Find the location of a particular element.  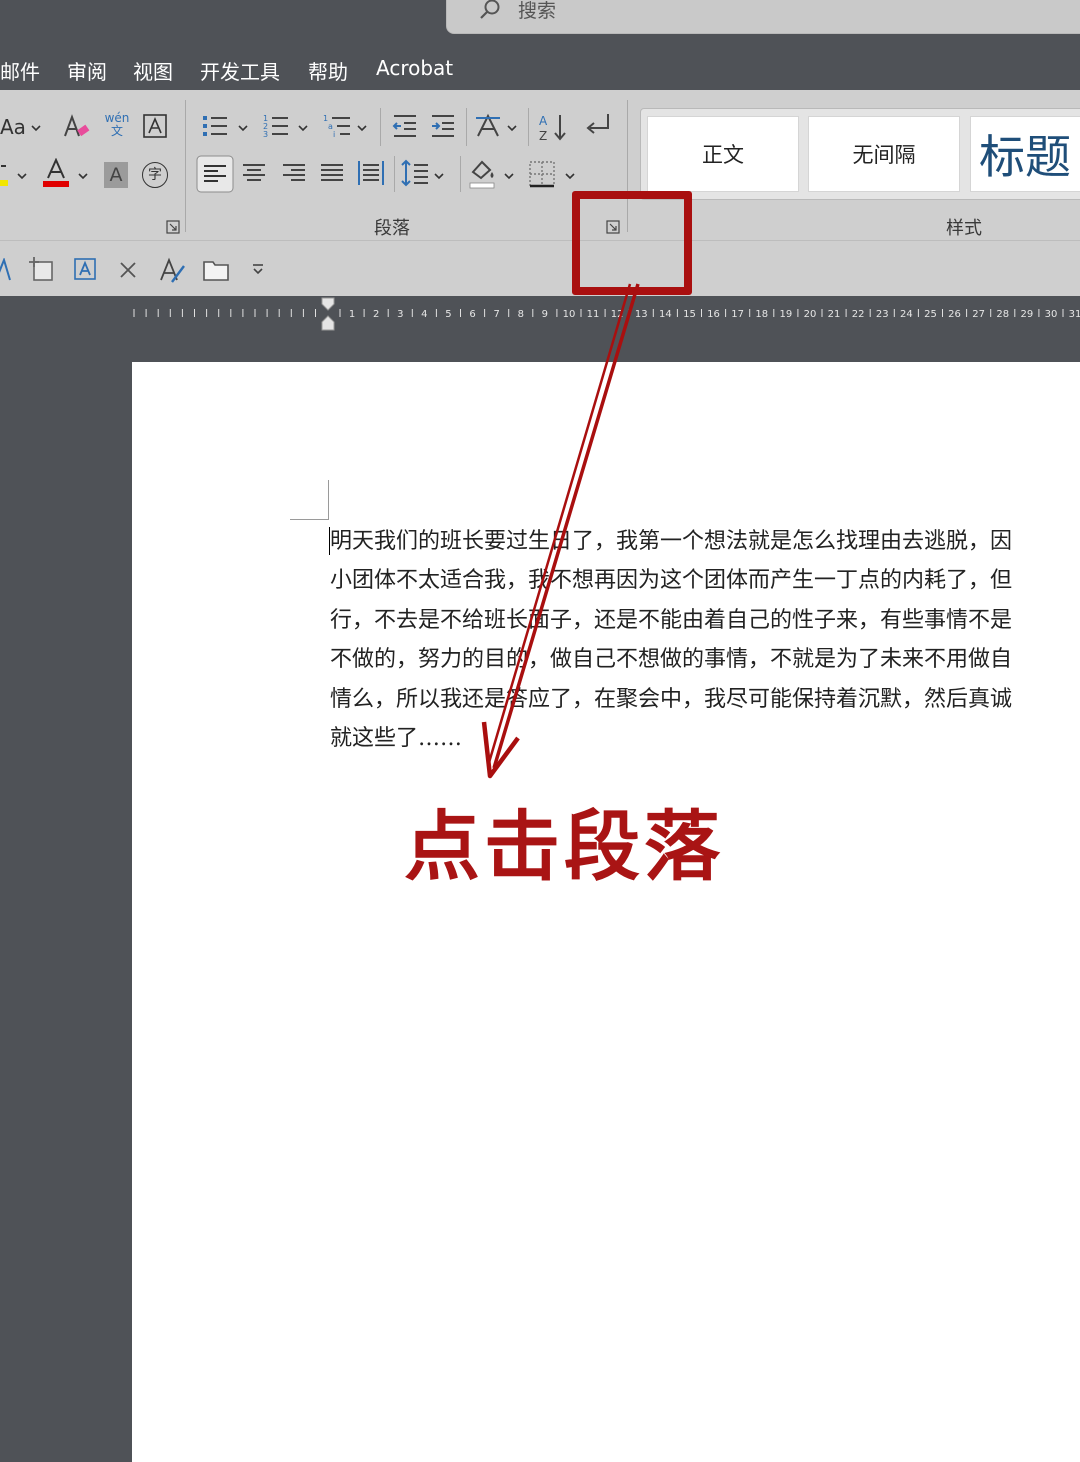

ruler-number: 14 is located at coordinates (665, 314).